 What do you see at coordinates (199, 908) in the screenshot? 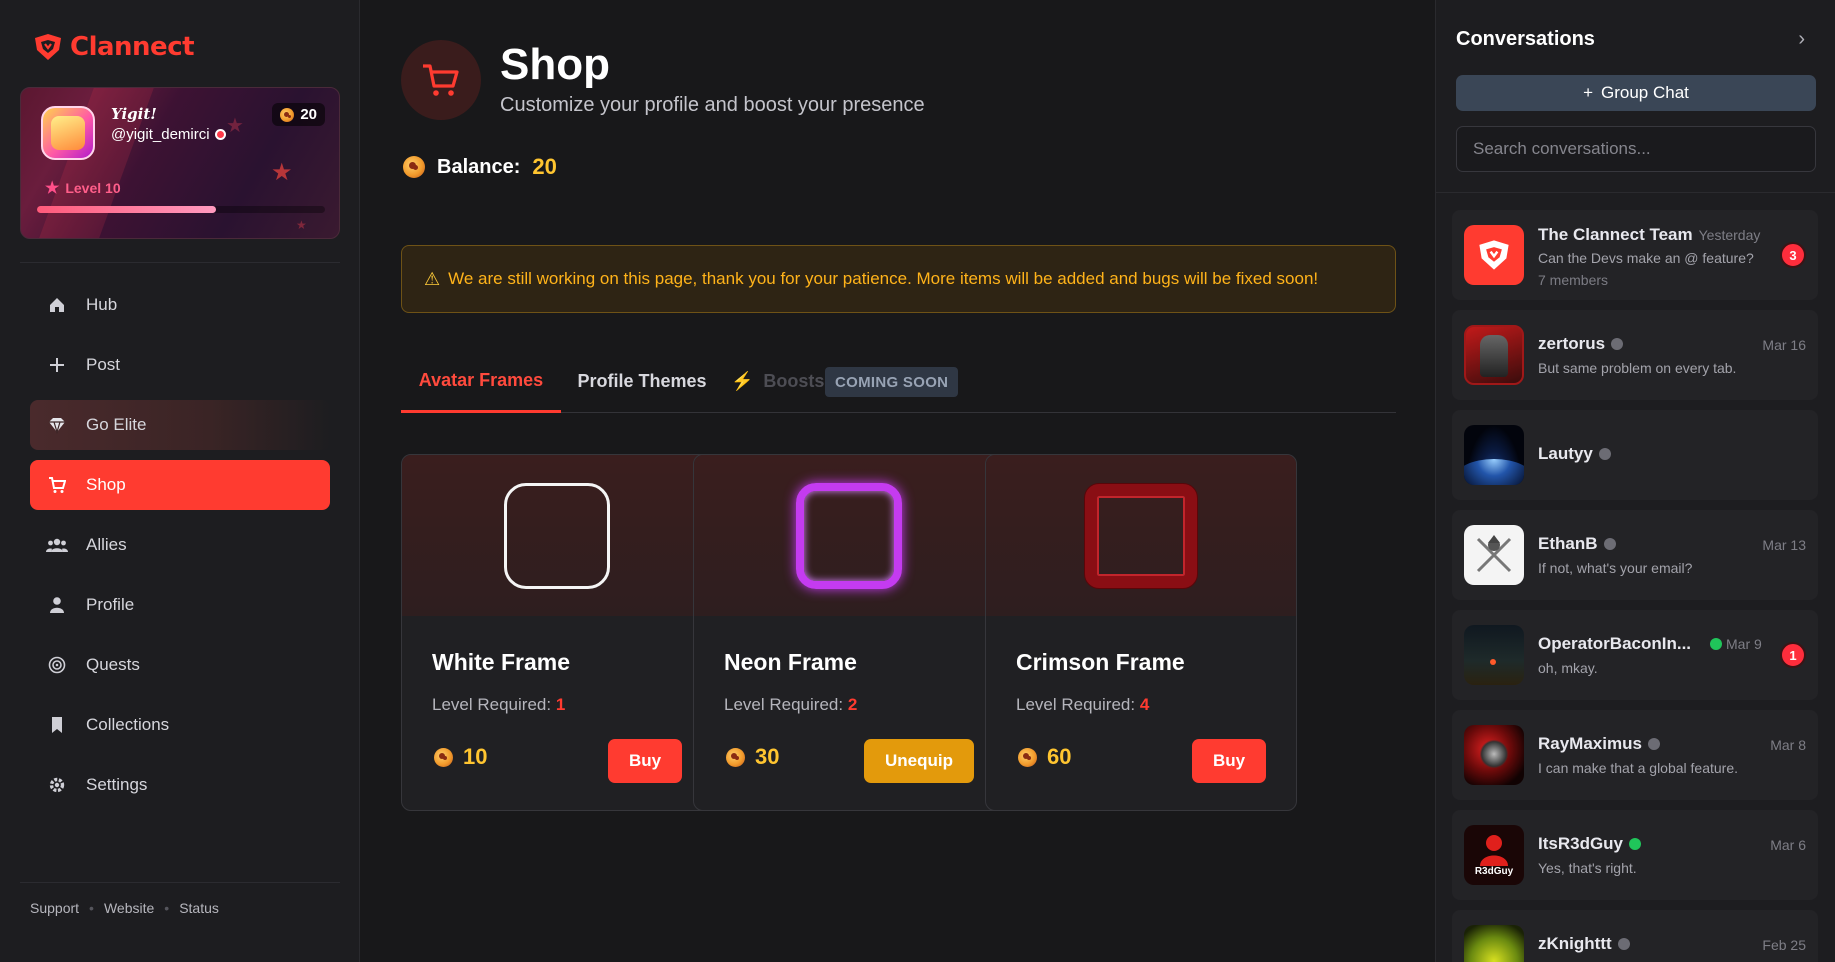
I see `status-link: Status` at bounding box center [199, 908].